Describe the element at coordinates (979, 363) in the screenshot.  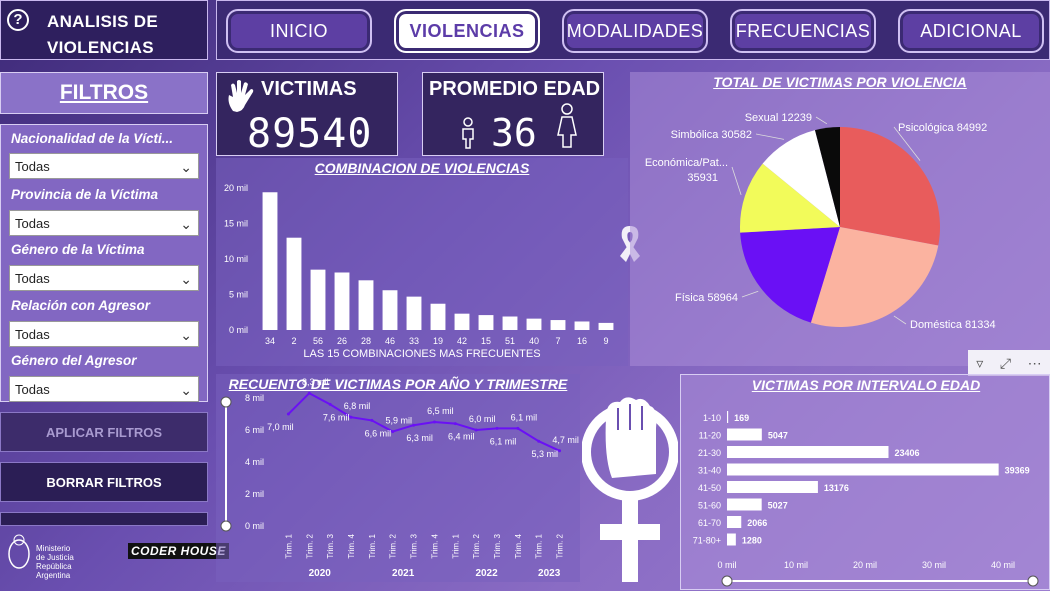
I see `filter-icon: ▿` at that location.